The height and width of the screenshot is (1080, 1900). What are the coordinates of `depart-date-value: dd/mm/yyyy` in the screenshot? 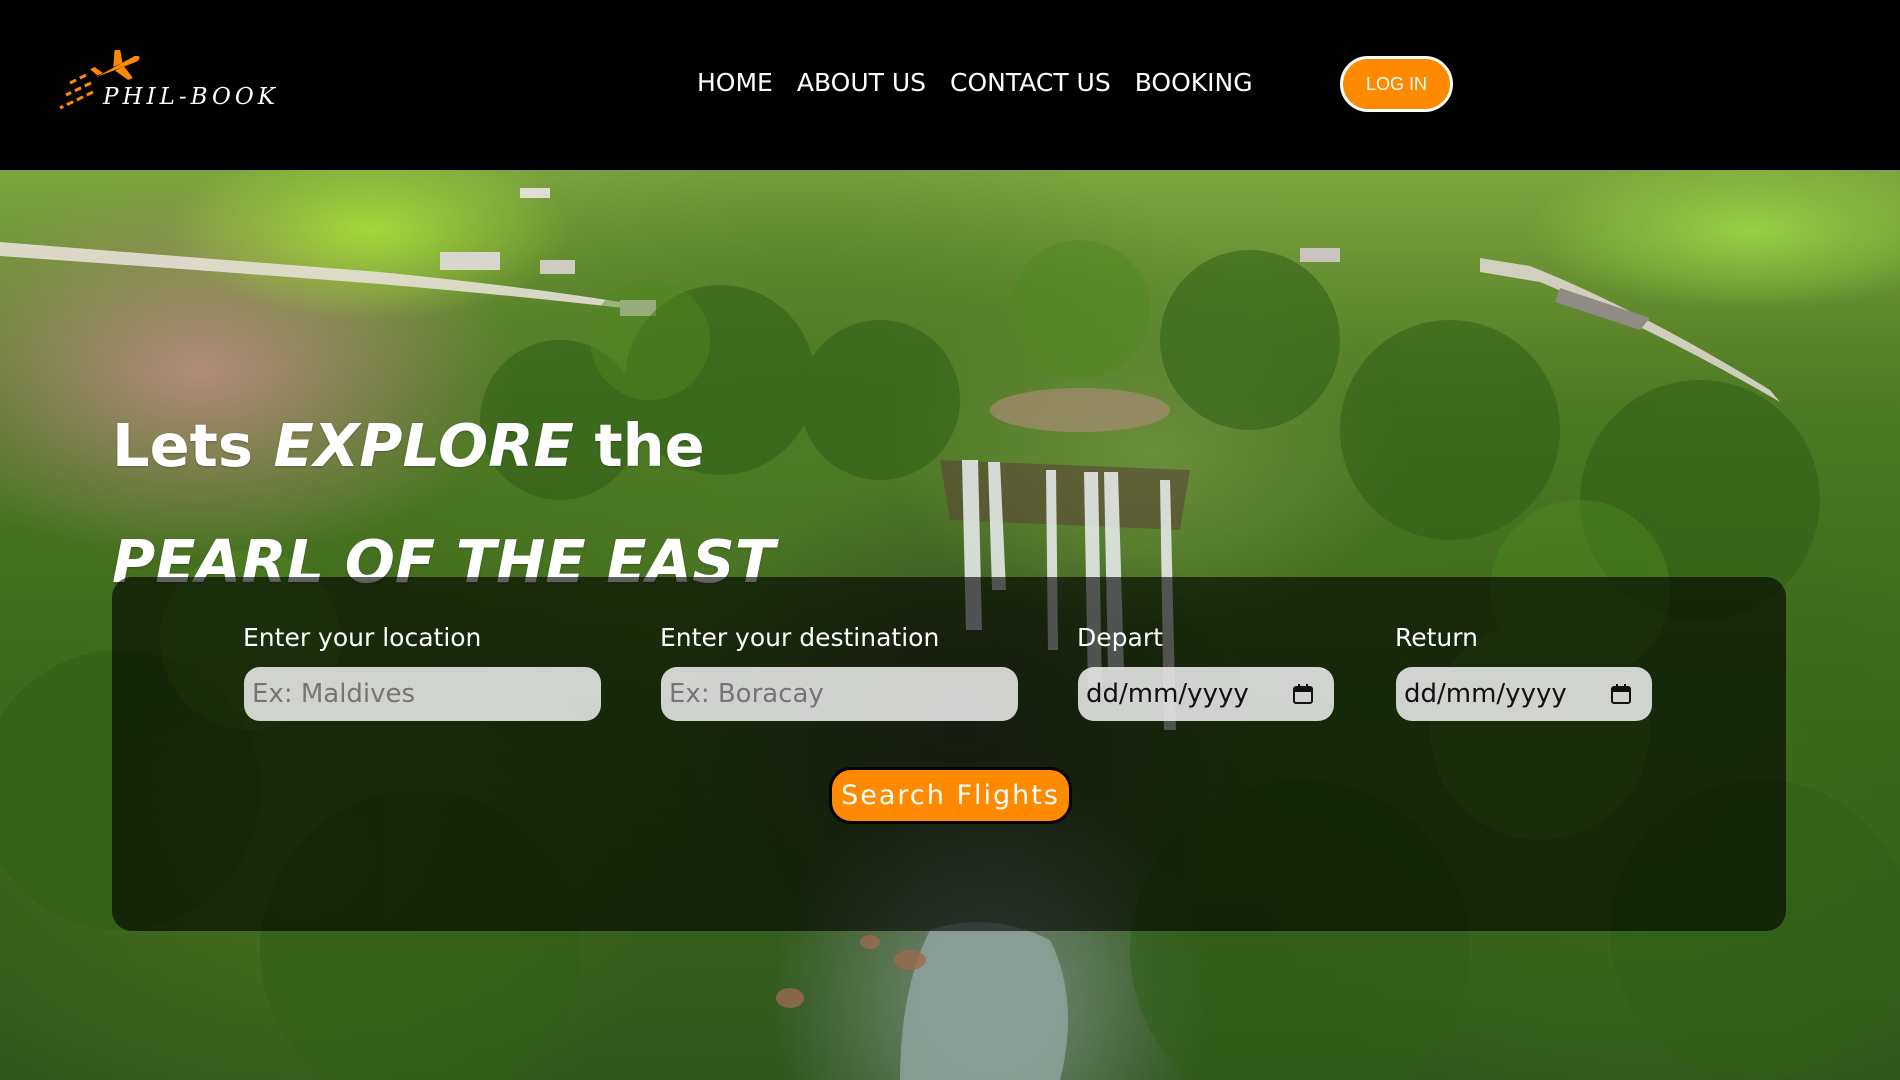 It's located at (1167, 694).